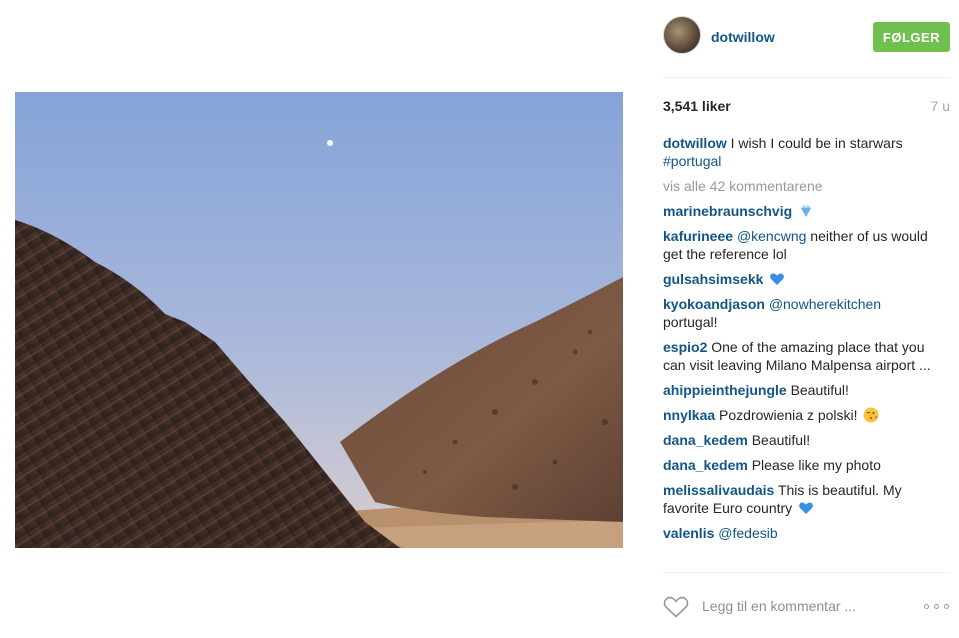 Image resolution: width=959 pixels, height=638 pixels. I want to click on like-count: 3,541 liker, so click(697, 106).